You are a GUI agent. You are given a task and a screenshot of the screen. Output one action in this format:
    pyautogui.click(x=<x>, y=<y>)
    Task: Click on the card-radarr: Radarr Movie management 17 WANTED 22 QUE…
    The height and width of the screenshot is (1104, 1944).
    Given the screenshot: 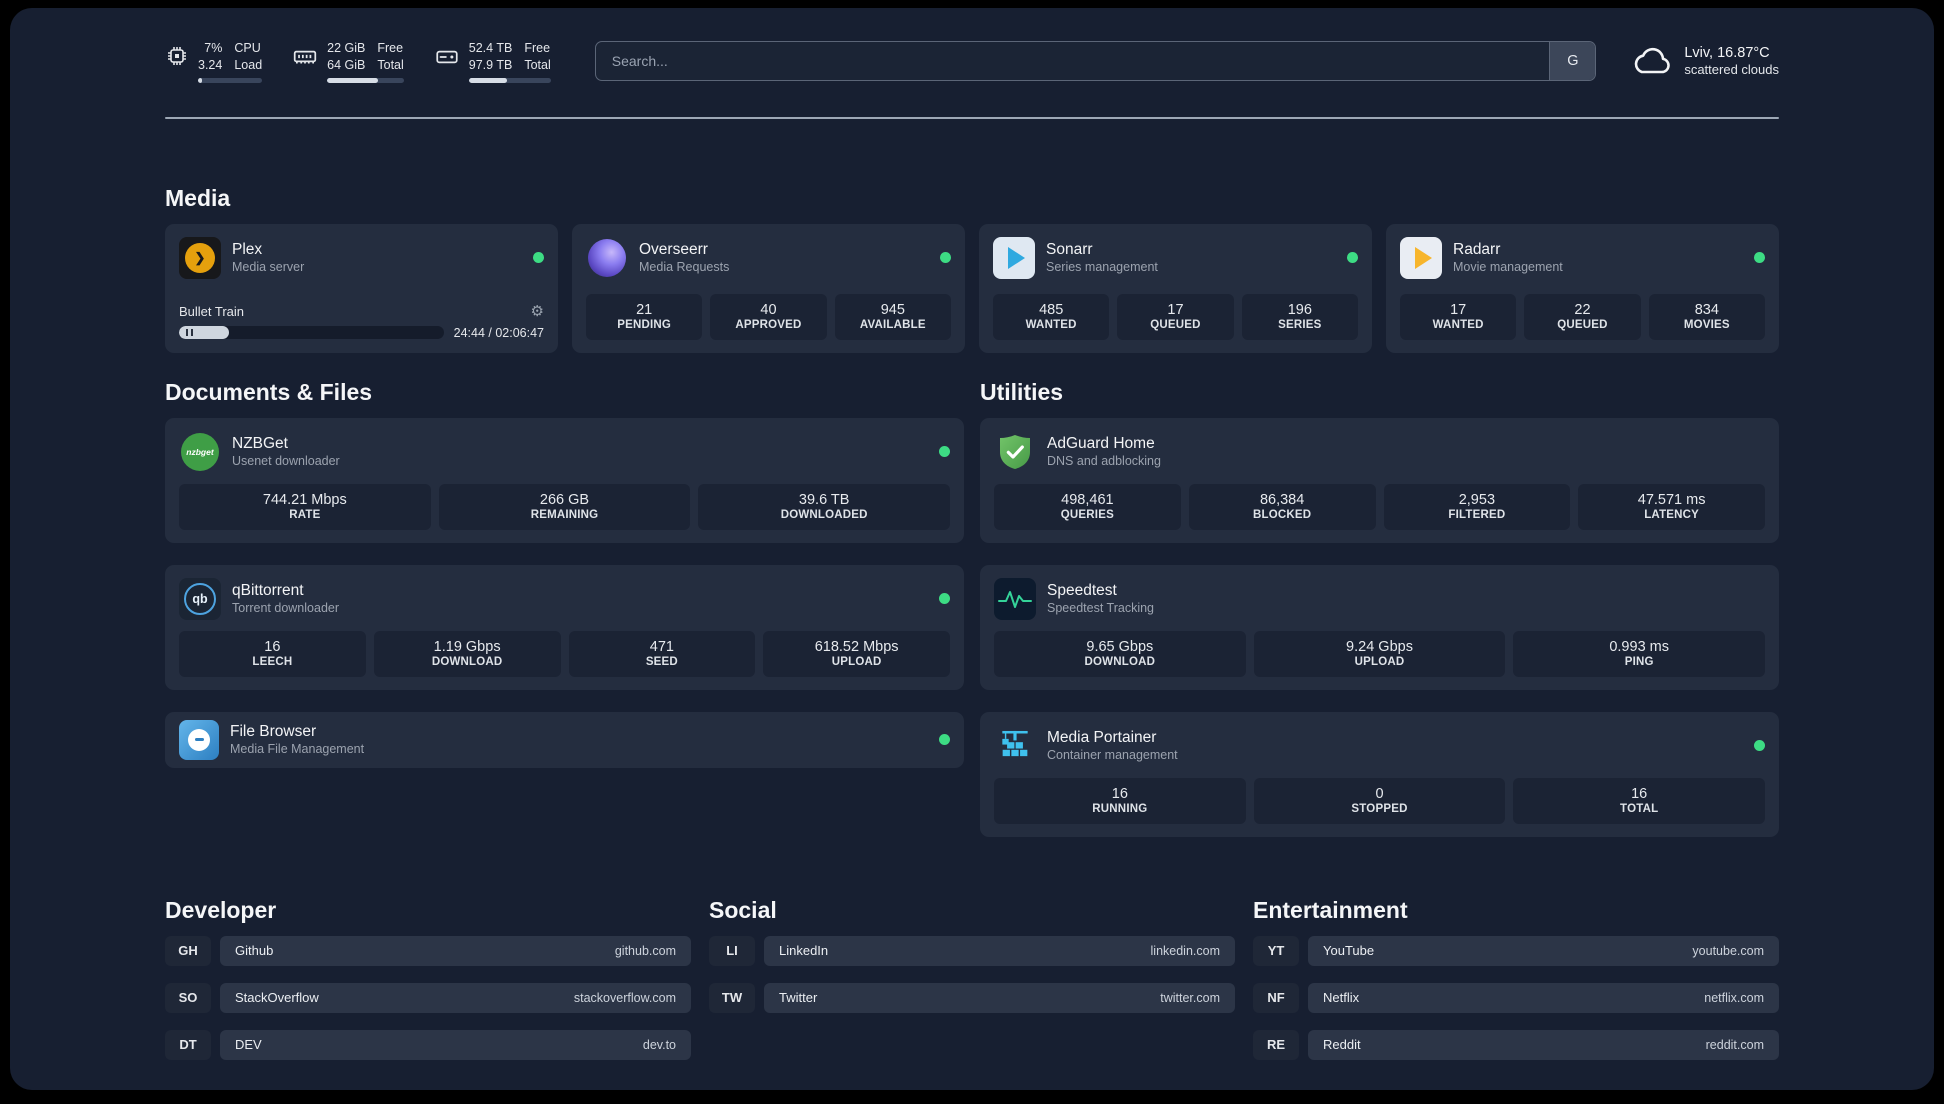 What is the action you would take?
    pyautogui.click(x=1582, y=288)
    